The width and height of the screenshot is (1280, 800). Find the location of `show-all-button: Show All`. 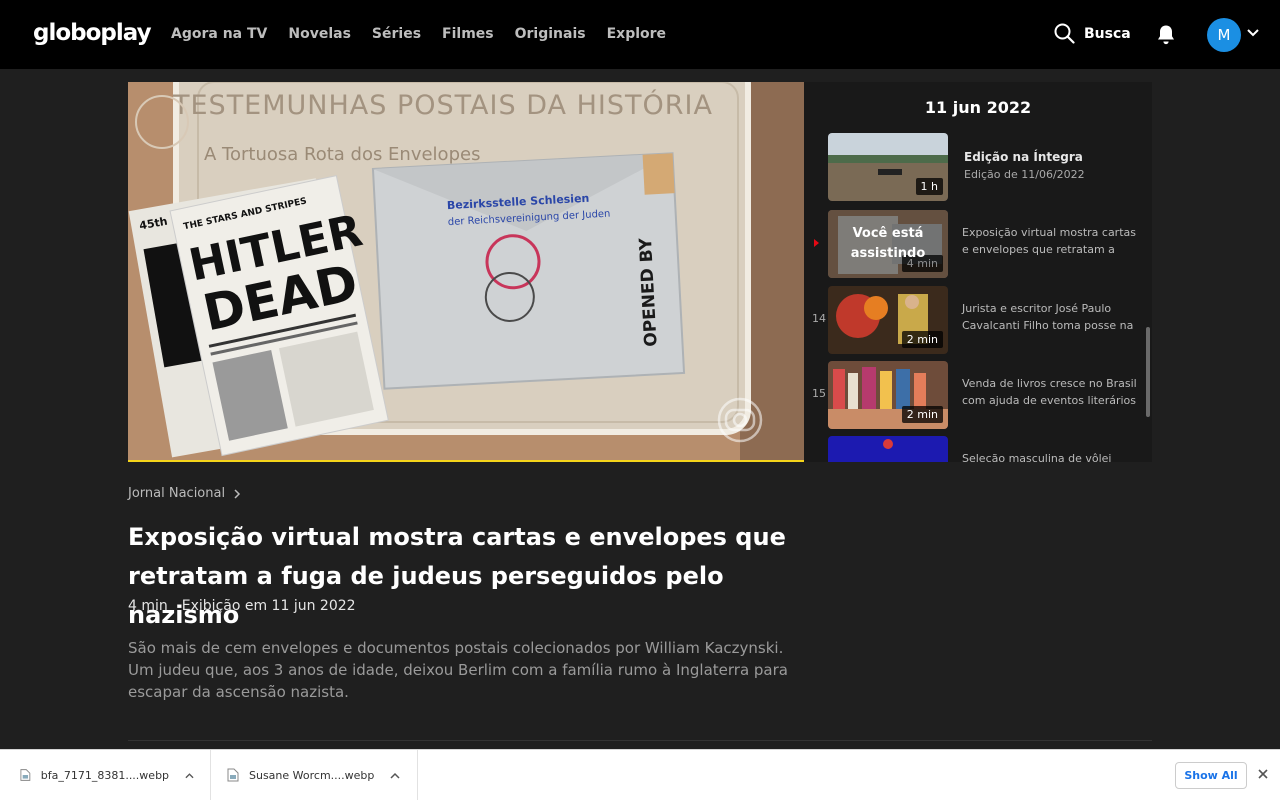

show-all-button: Show All is located at coordinates (1211, 775).